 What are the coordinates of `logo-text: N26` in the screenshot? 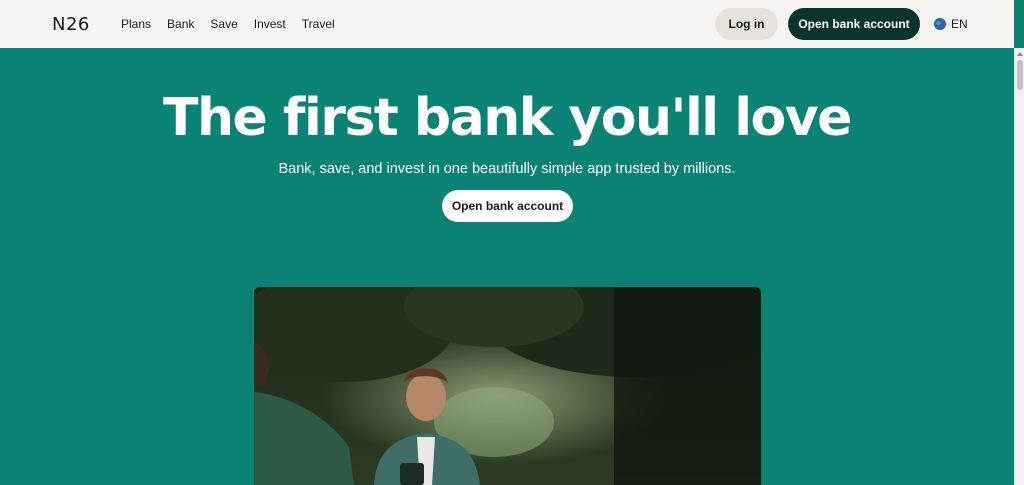 It's located at (71, 24).